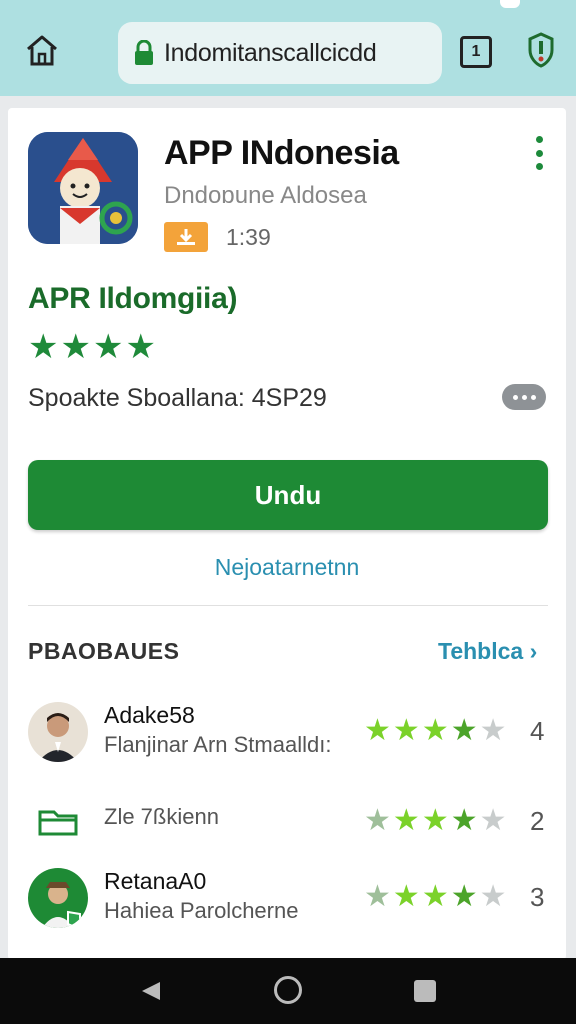 The height and width of the screenshot is (1024, 576). I want to click on chevron-right-icon: ›, so click(533, 651).